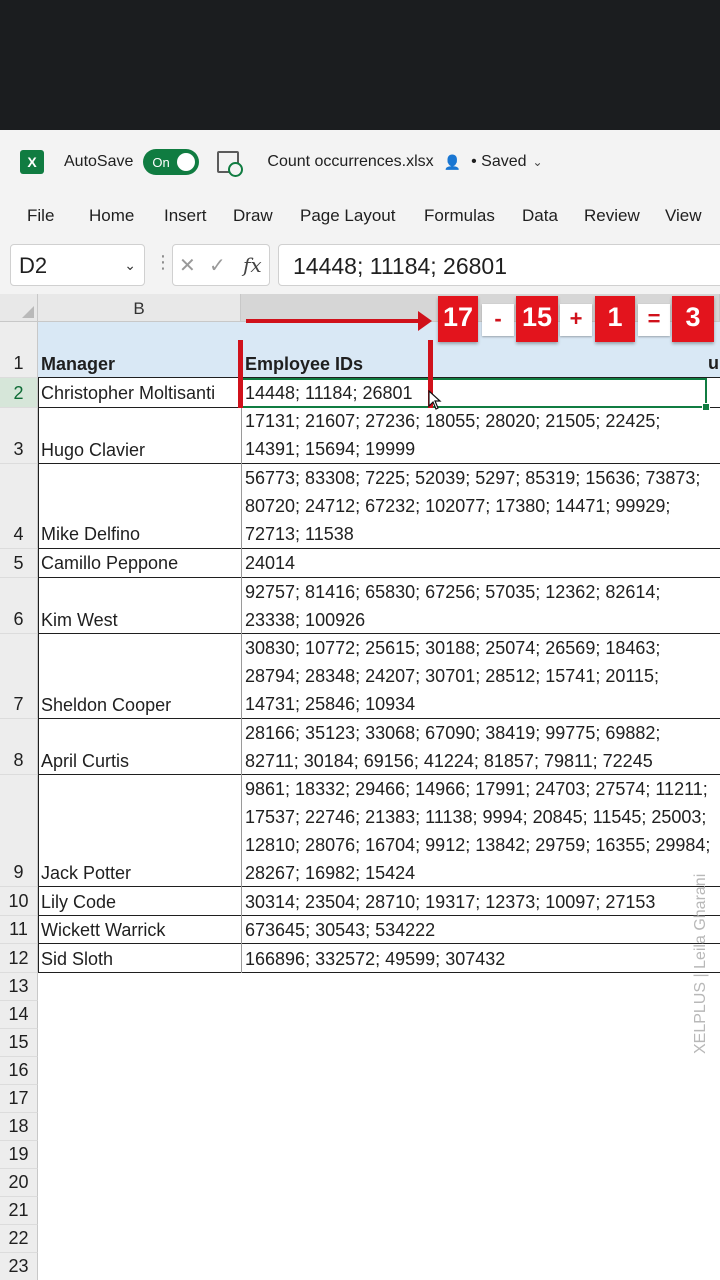  I want to click on watermark: XELPLUS | Leila Gharani, so click(700, 963).